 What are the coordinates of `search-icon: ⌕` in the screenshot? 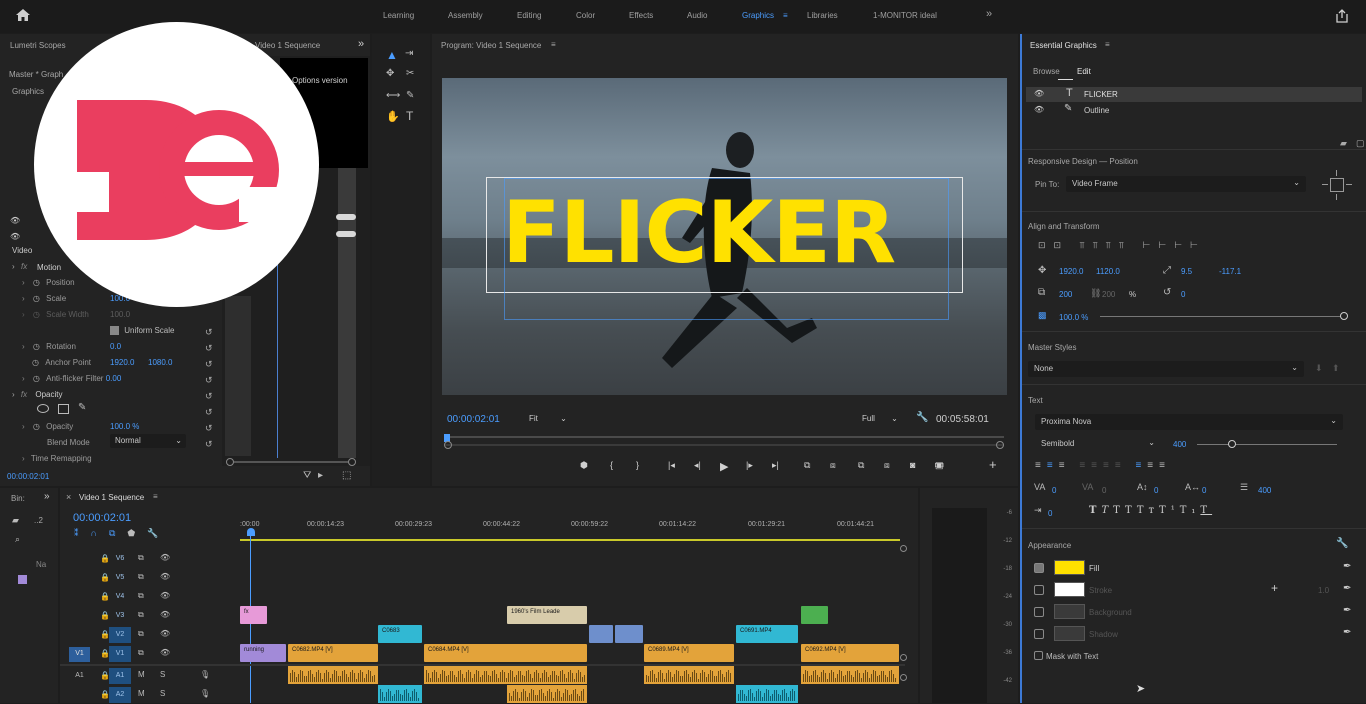 It's located at (17, 539).